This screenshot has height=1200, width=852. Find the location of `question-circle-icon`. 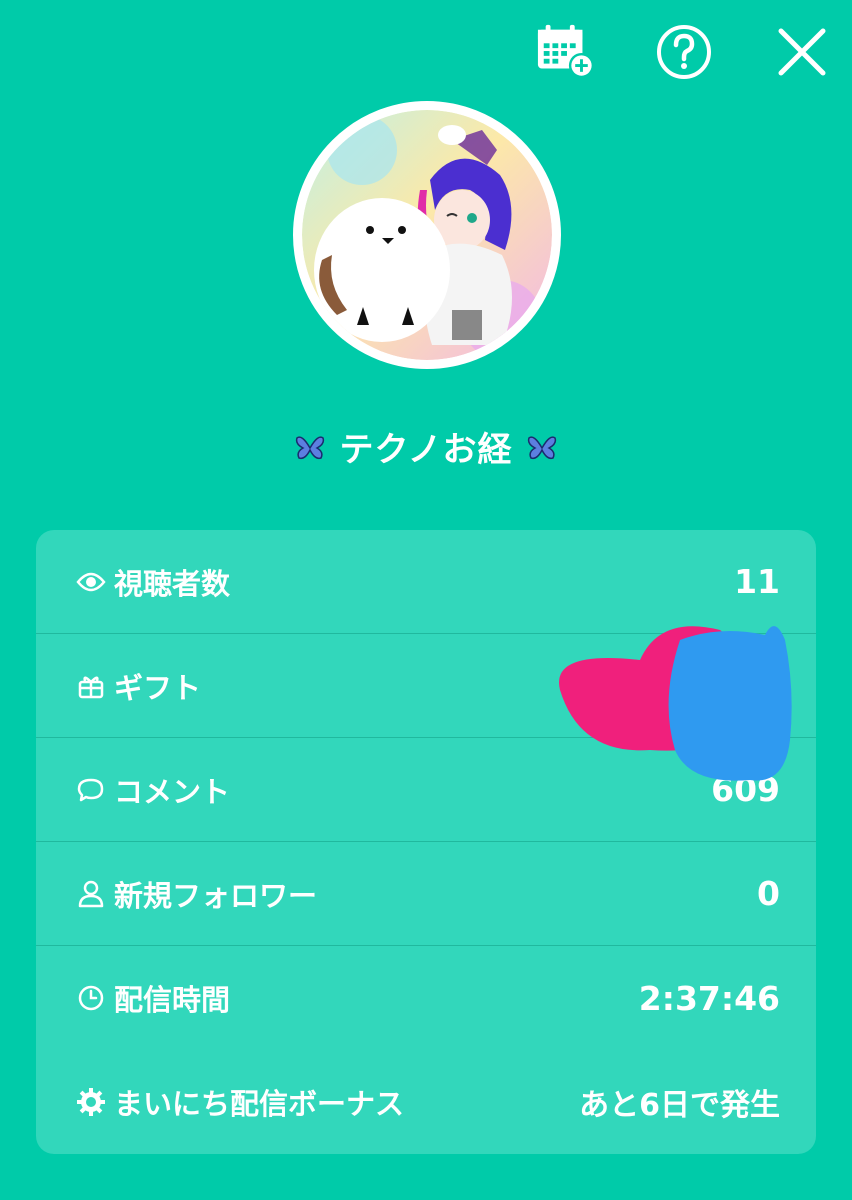

question-circle-icon is located at coordinates (684, 52).